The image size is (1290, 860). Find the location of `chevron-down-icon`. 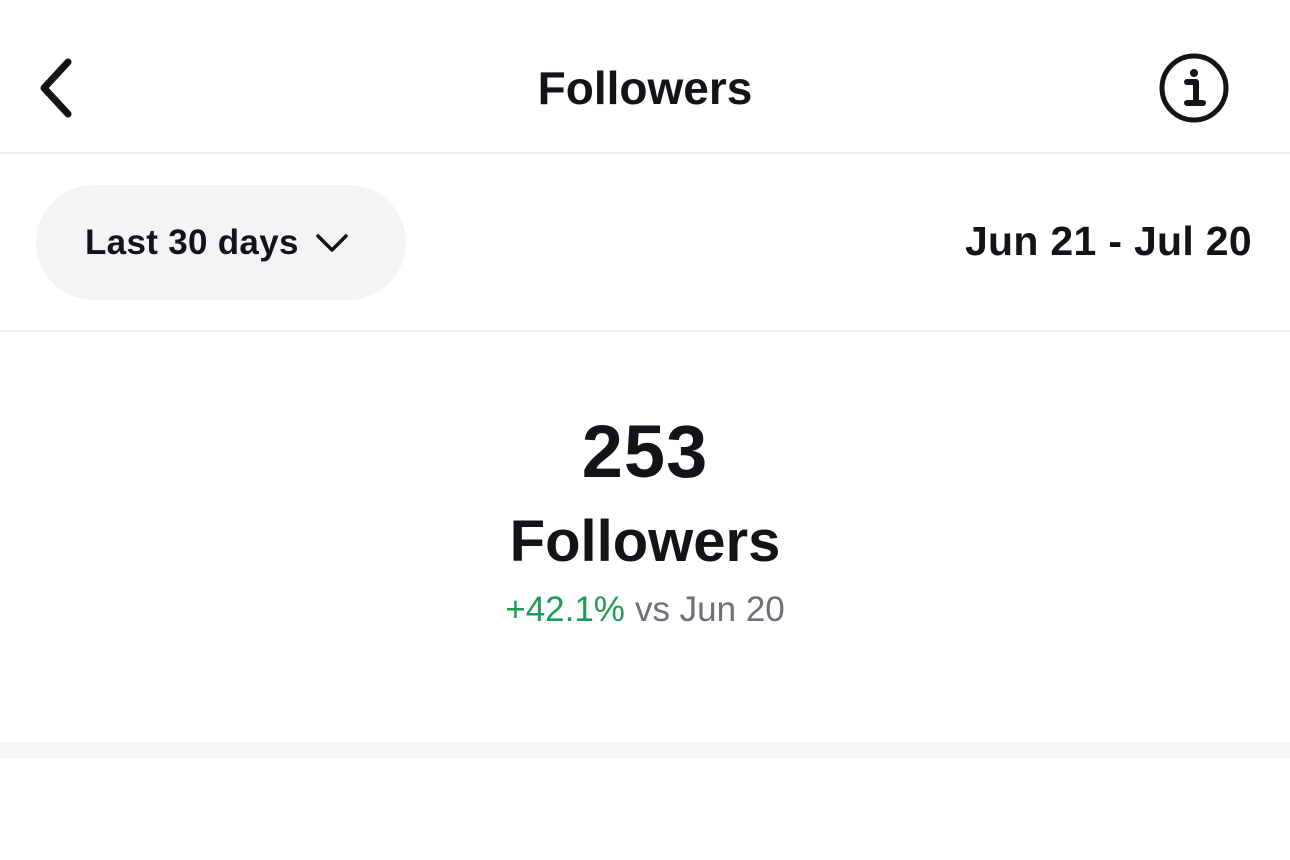

chevron-down-icon is located at coordinates (332, 243).